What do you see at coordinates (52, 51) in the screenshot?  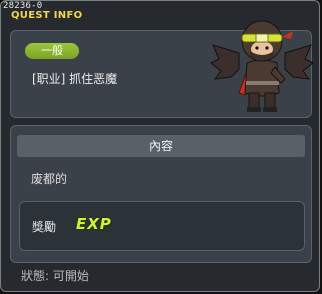 I see `quest-category-badge: 一般` at bounding box center [52, 51].